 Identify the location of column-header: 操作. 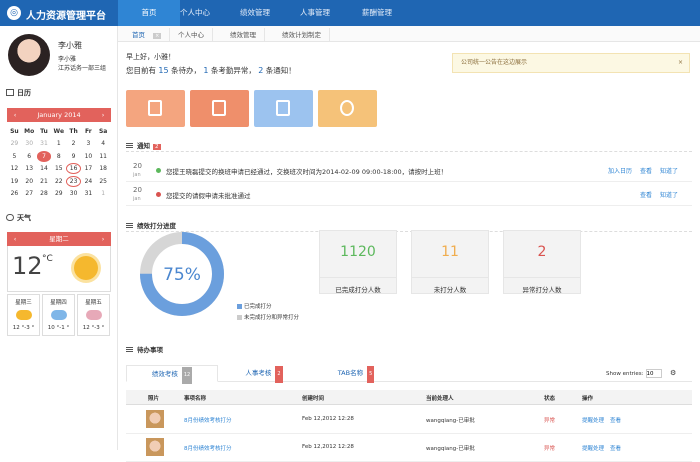
(587, 398).